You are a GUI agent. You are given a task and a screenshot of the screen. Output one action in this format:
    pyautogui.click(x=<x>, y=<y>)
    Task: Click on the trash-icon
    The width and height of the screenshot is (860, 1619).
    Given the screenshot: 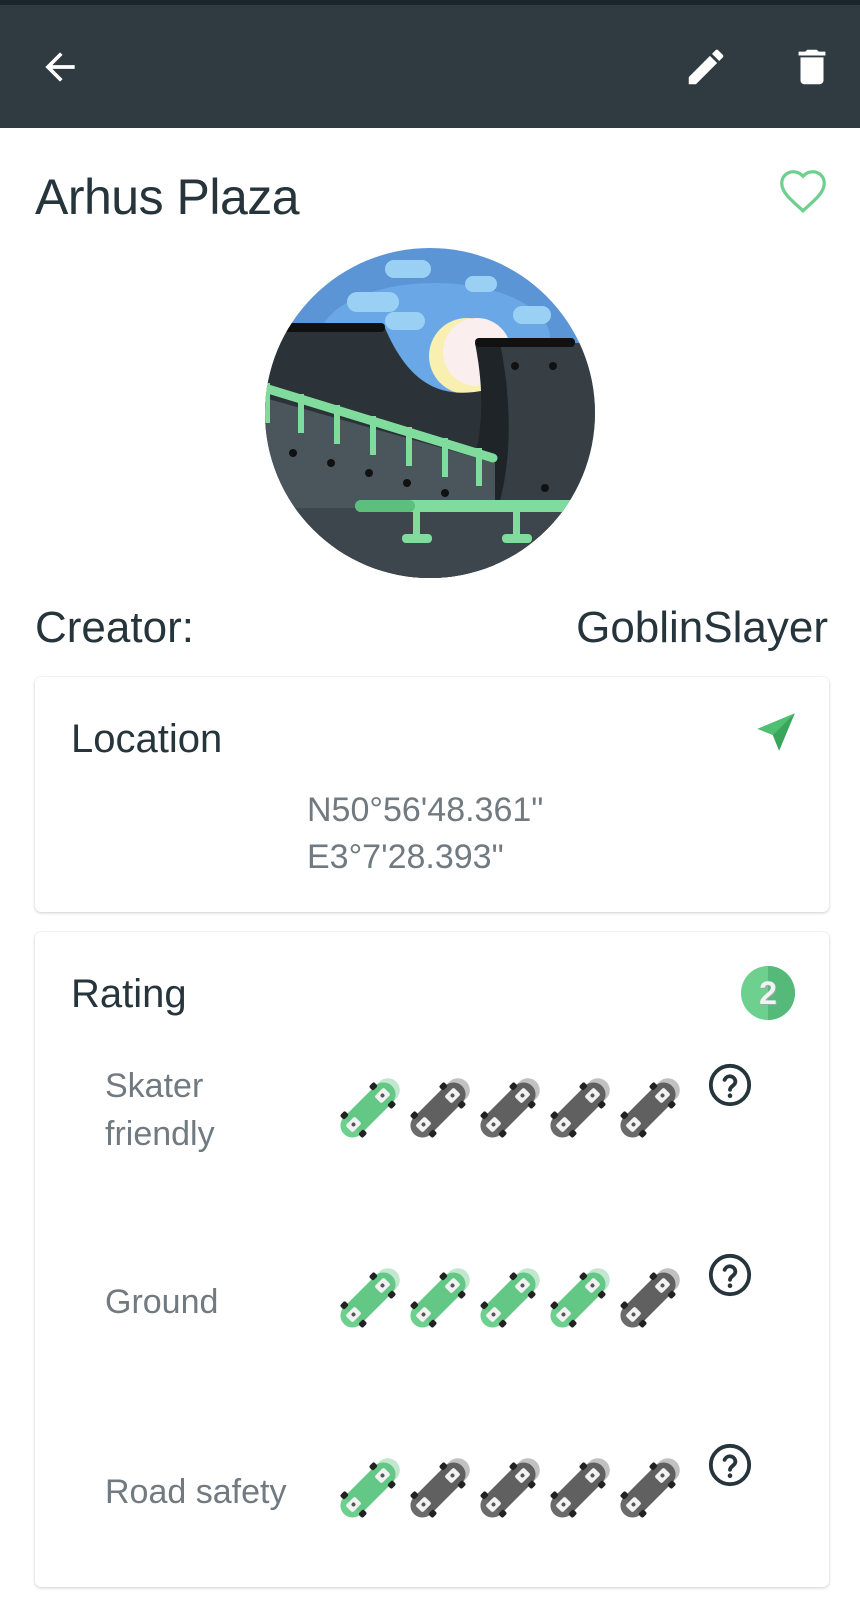 What is the action you would take?
    pyautogui.click(x=812, y=67)
    